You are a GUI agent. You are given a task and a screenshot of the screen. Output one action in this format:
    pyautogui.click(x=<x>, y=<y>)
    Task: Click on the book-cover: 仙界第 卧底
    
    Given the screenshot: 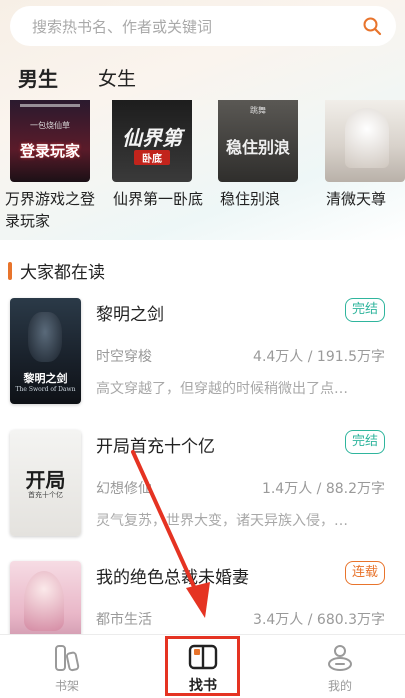 What is the action you would take?
    pyautogui.click(x=152, y=141)
    